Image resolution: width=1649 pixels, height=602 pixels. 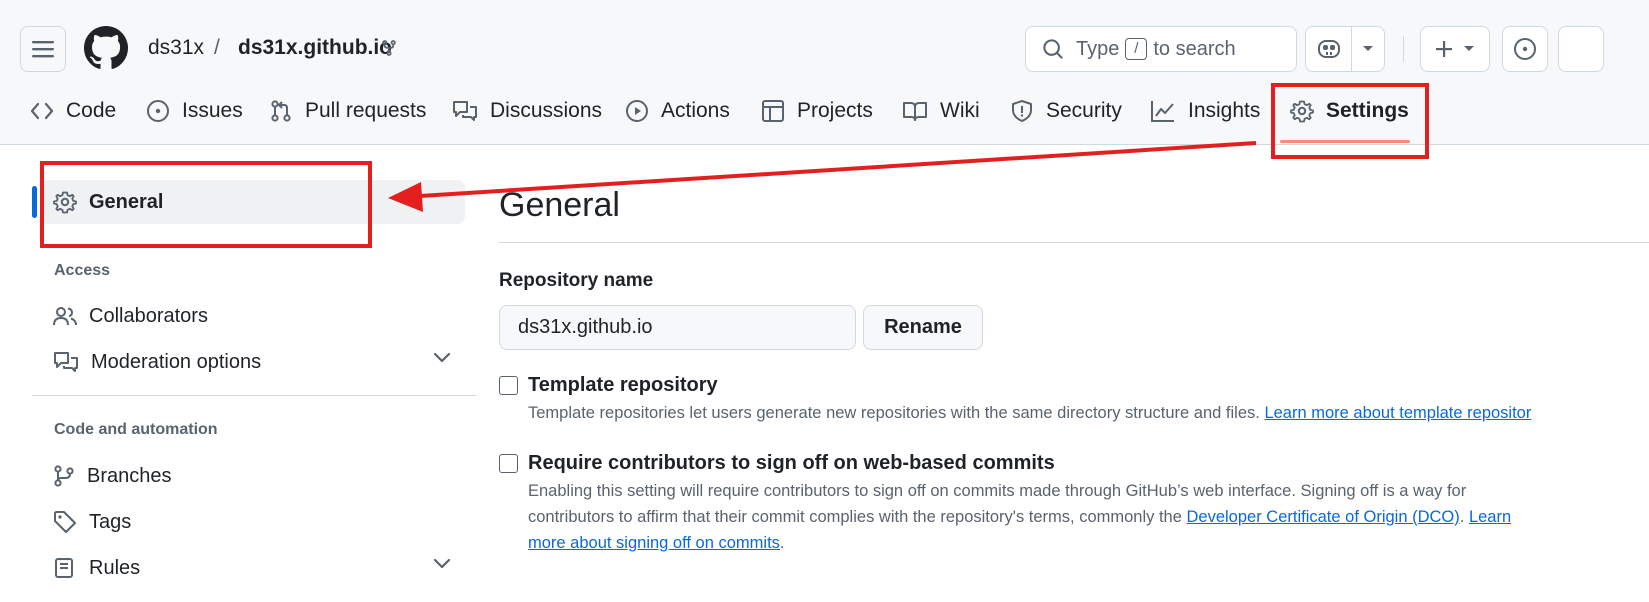 I want to click on tab-issues: Issues, so click(x=194, y=111).